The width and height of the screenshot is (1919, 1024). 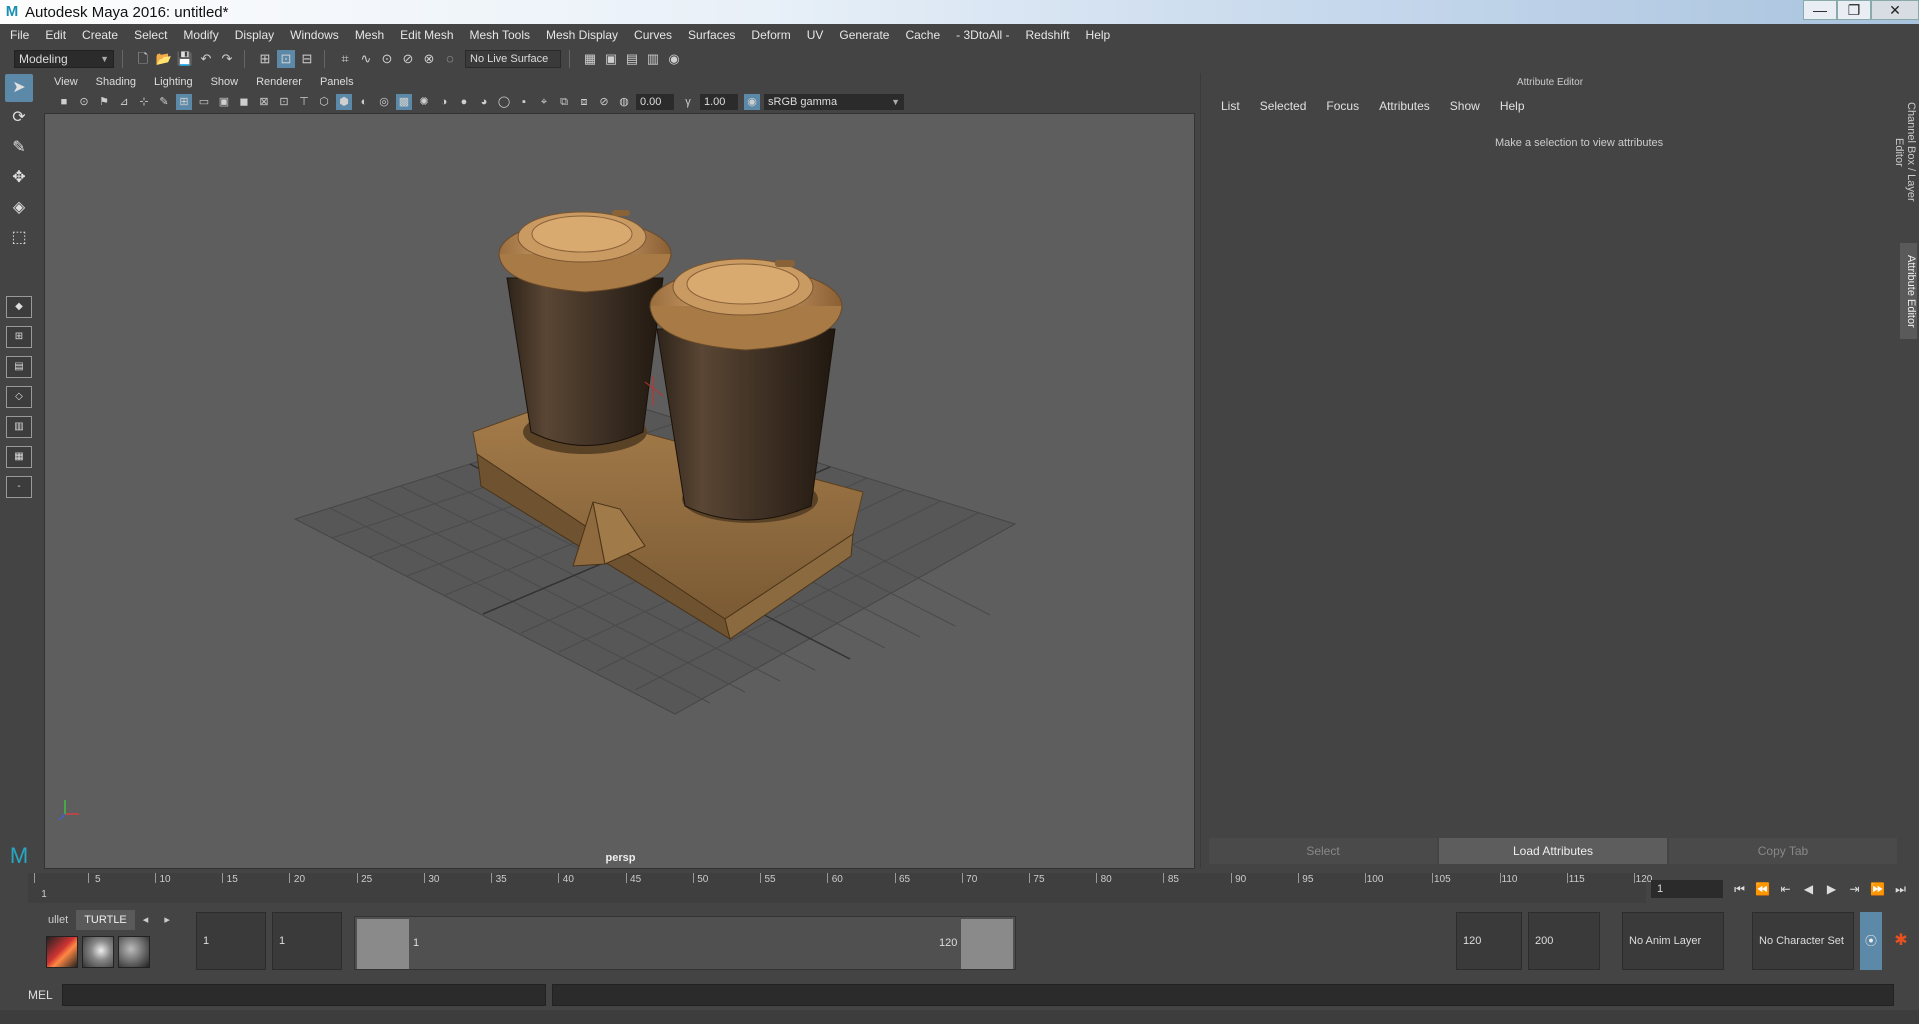 What do you see at coordinates (143, 59) in the screenshot?
I see `new-scene-icon: 🗋` at bounding box center [143, 59].